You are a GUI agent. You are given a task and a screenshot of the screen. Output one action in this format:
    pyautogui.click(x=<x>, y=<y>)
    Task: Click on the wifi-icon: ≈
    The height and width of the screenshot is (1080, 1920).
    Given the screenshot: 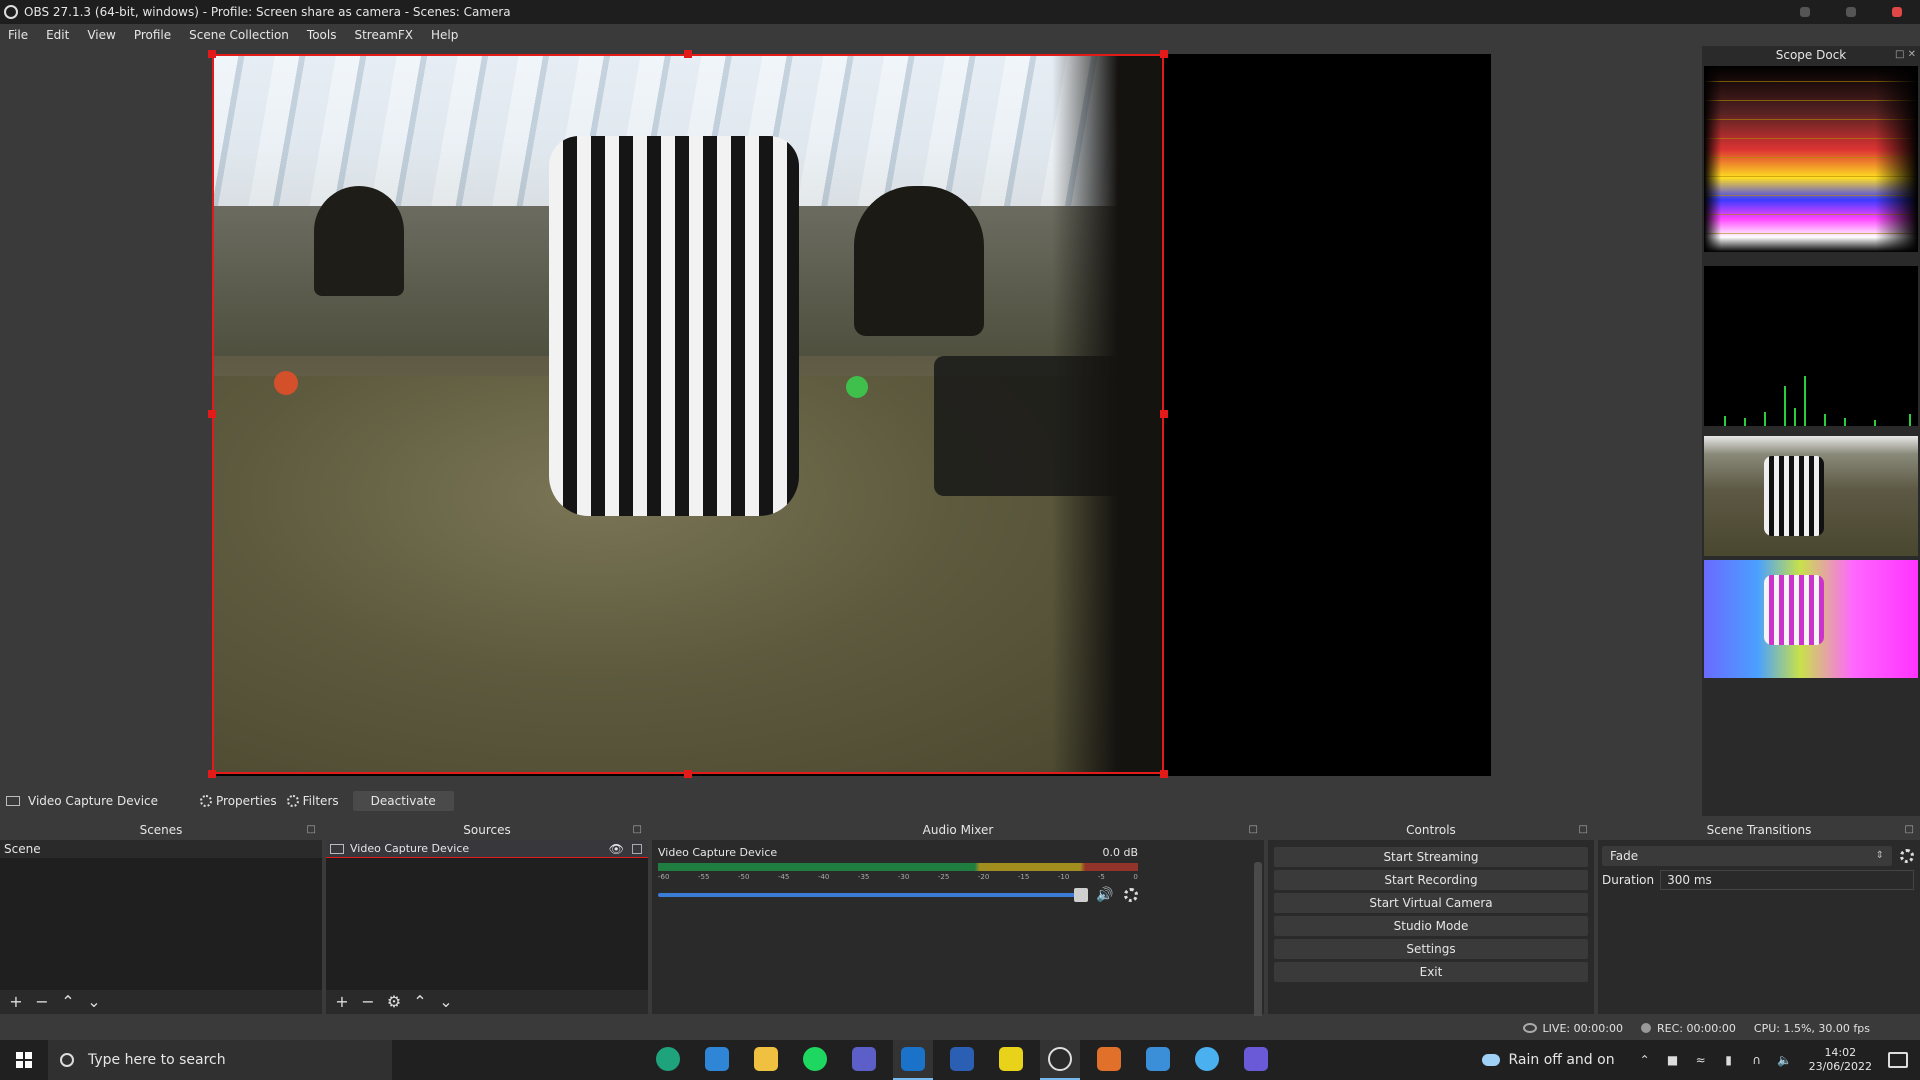 What is the action you would take?
    pyautogui.click(x=1701, y=1060)
    